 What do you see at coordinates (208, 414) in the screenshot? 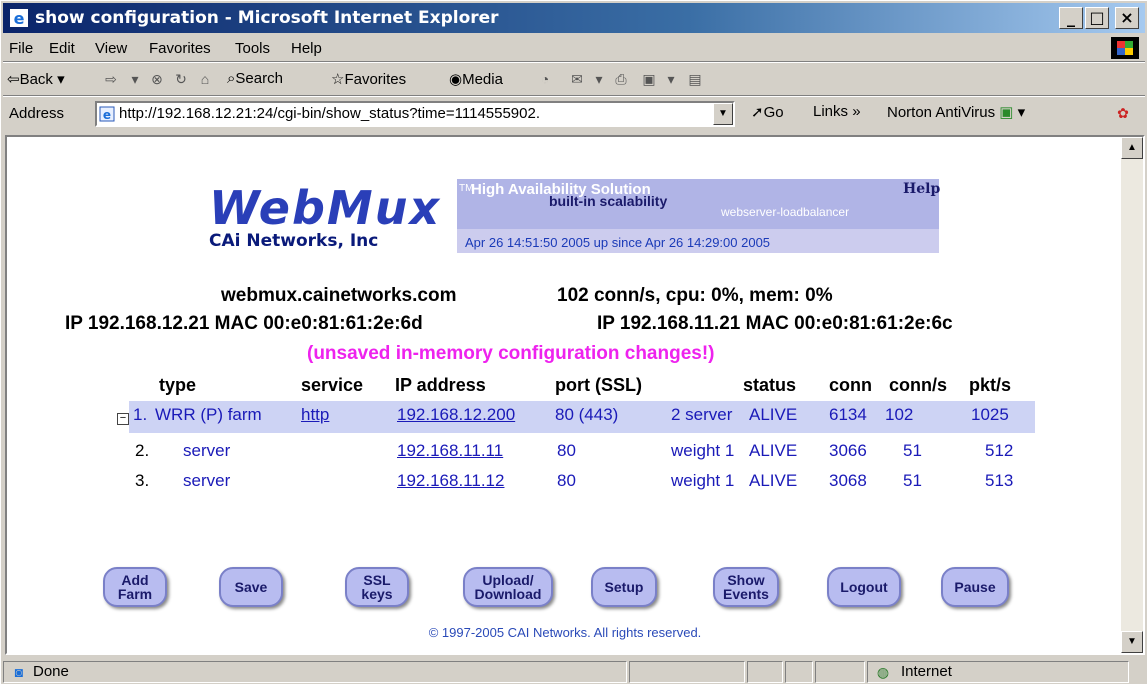
I see `row-type: WRR (P) farm` at bounding box center [208, 414].